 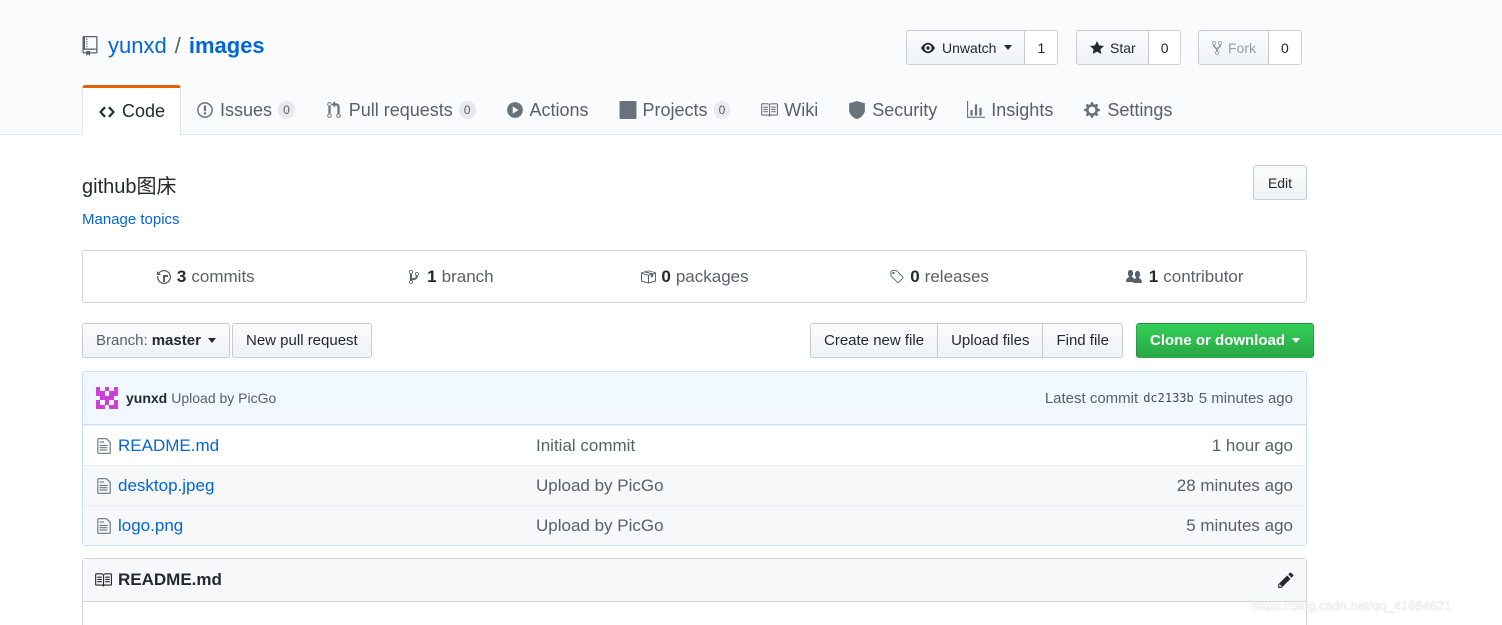 I want to click on repo-title: yunxd / images, so click(x=173, y=46).